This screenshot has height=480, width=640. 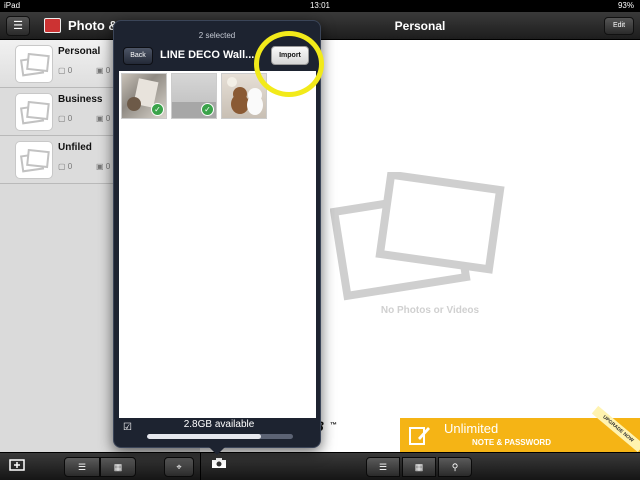 I want to click on status-bar: iPad 13:01 93%, so click(x=320, y=6).